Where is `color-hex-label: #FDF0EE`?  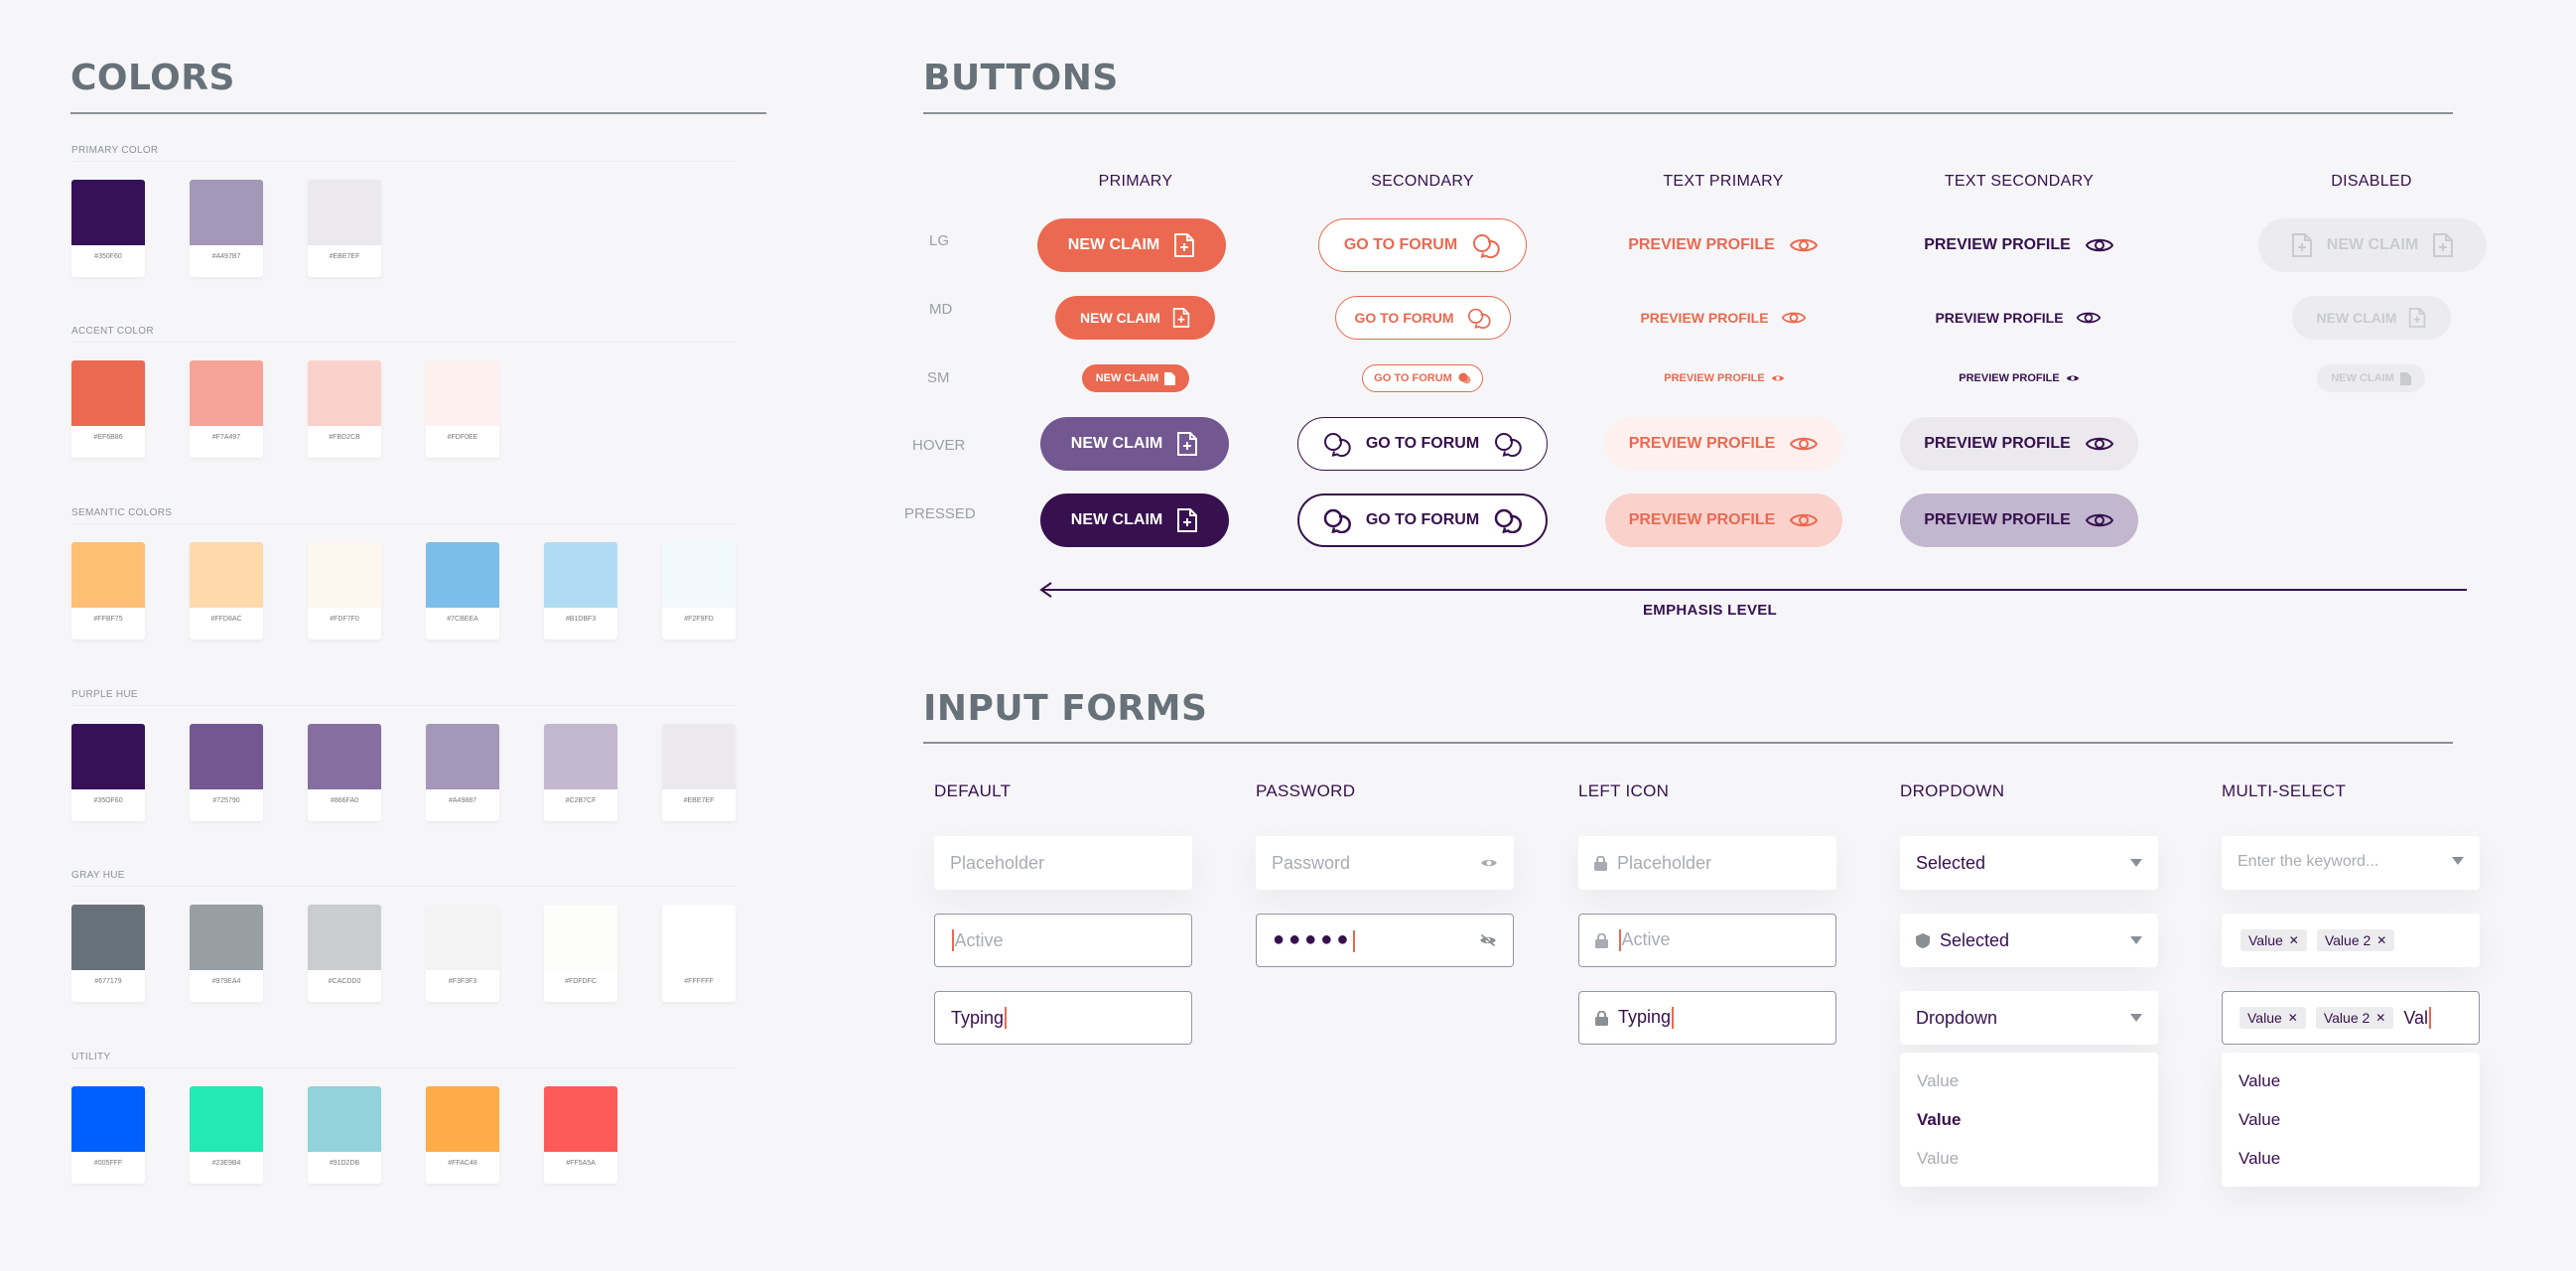
color-hex-label: #FDF0EE is located at coordinates (462, 437).